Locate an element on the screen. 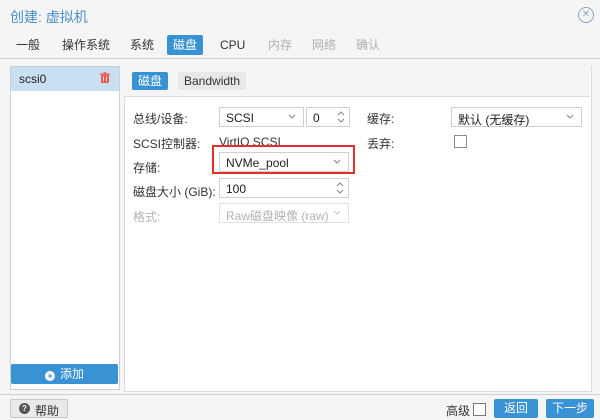 The image size is (600, 420). next-button: 下一步 is located at coordinates (570, 408).